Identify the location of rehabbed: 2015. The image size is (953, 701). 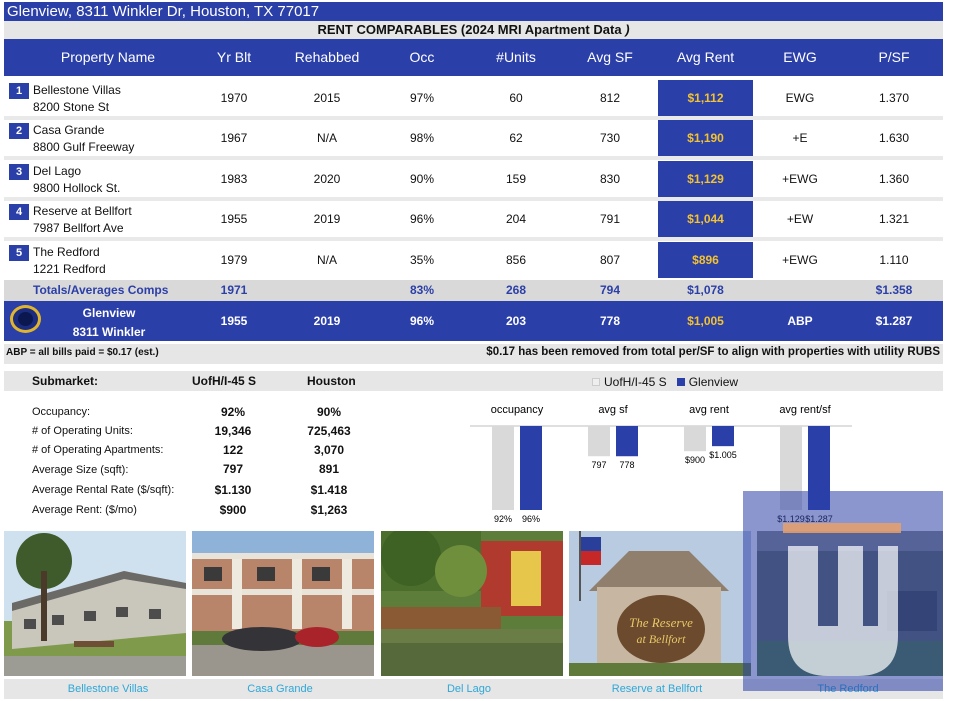
(327, 98).